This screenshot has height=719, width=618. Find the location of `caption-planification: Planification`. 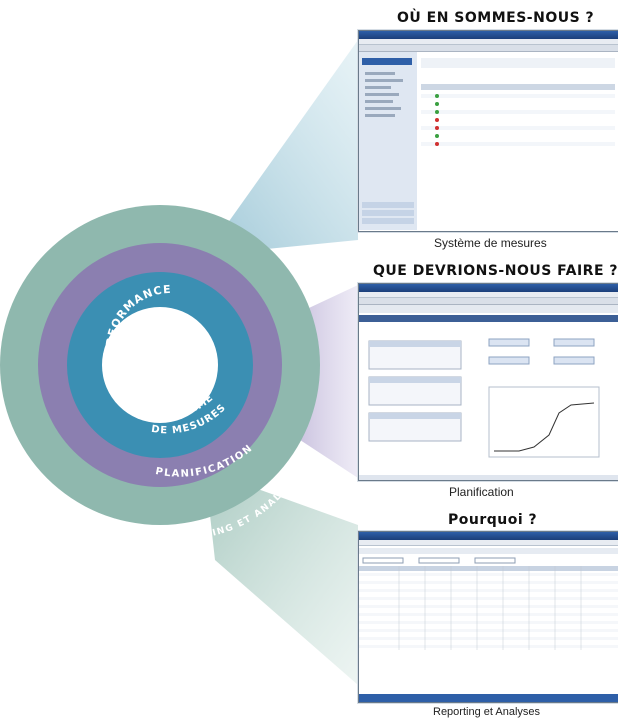

caption-planification: Planification is located at coordinates (481, 492).